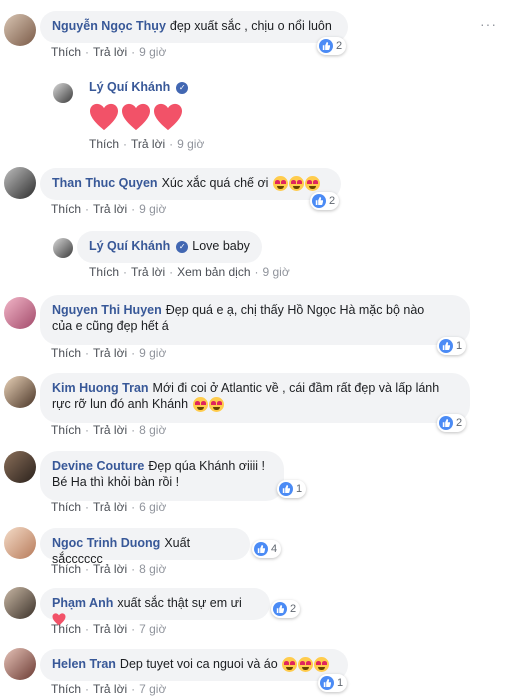 The height and width of the screenshot is (700, 507). What do you see at coordinates (152, 507) in the screenshot?
I see `timestamp: 6 giờ` at bounding box center [152, 507].